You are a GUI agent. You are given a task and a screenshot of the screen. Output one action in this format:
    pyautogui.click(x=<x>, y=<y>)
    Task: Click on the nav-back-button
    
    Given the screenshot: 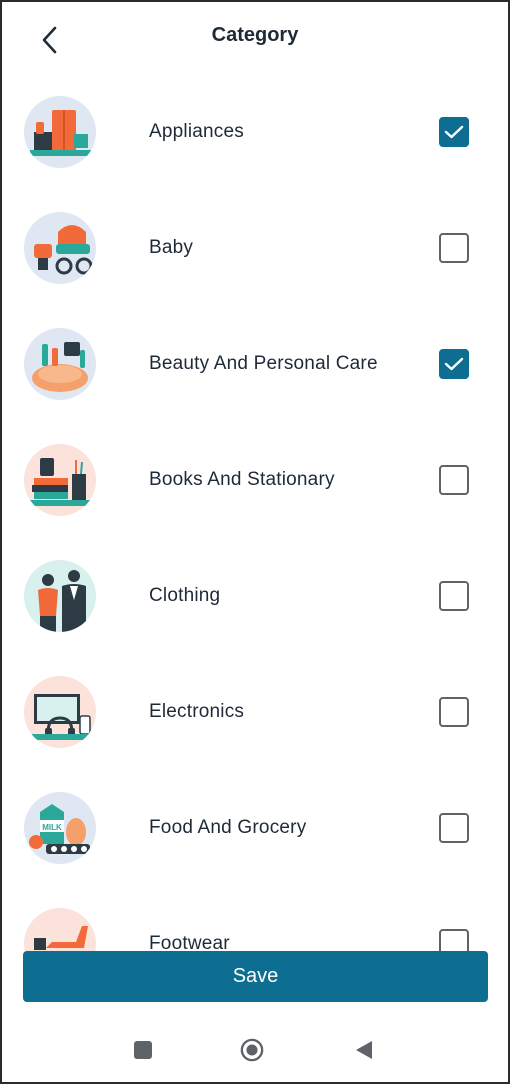 What is the action you would take?
    pyautogui.click(x=364, y=1050)
    